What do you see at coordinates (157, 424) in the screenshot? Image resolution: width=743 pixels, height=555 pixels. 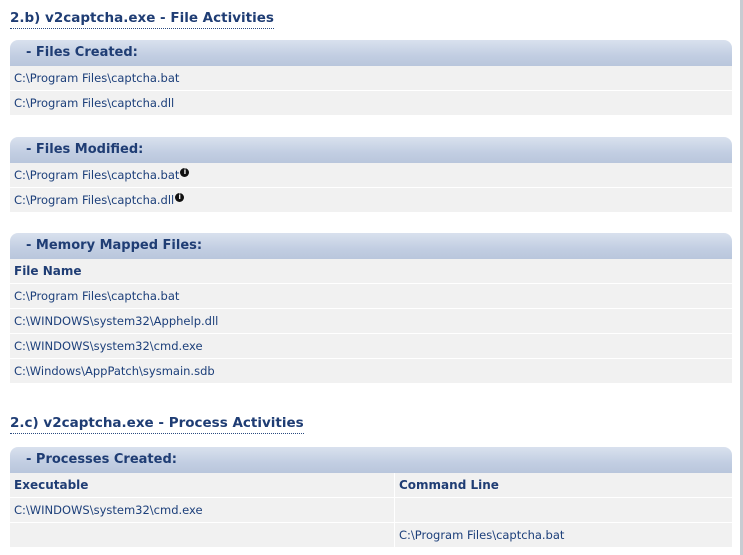 I see `process-activities-heading: 2.c) v2captcha.exe - Process Activities` at bounding box center [157, 424].